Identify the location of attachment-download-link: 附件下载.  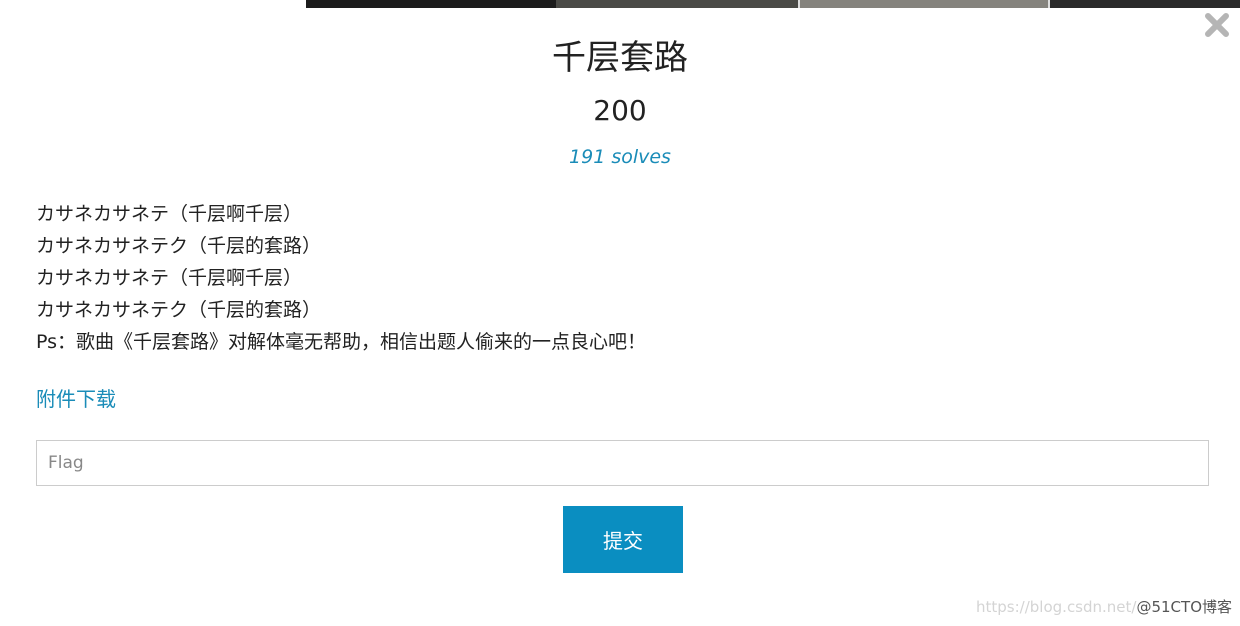
(76, 399).